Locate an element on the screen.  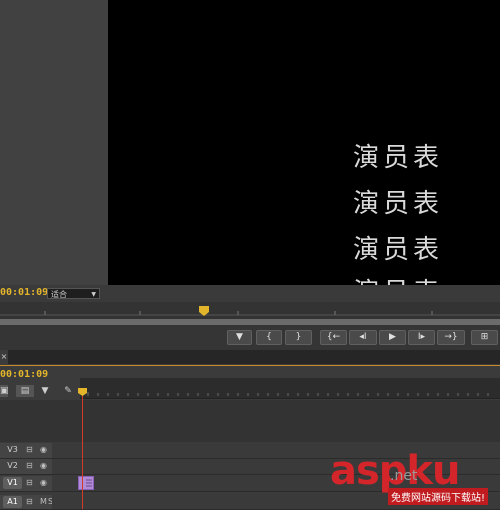
track-name: V1 is located at coordinates (12, 483).